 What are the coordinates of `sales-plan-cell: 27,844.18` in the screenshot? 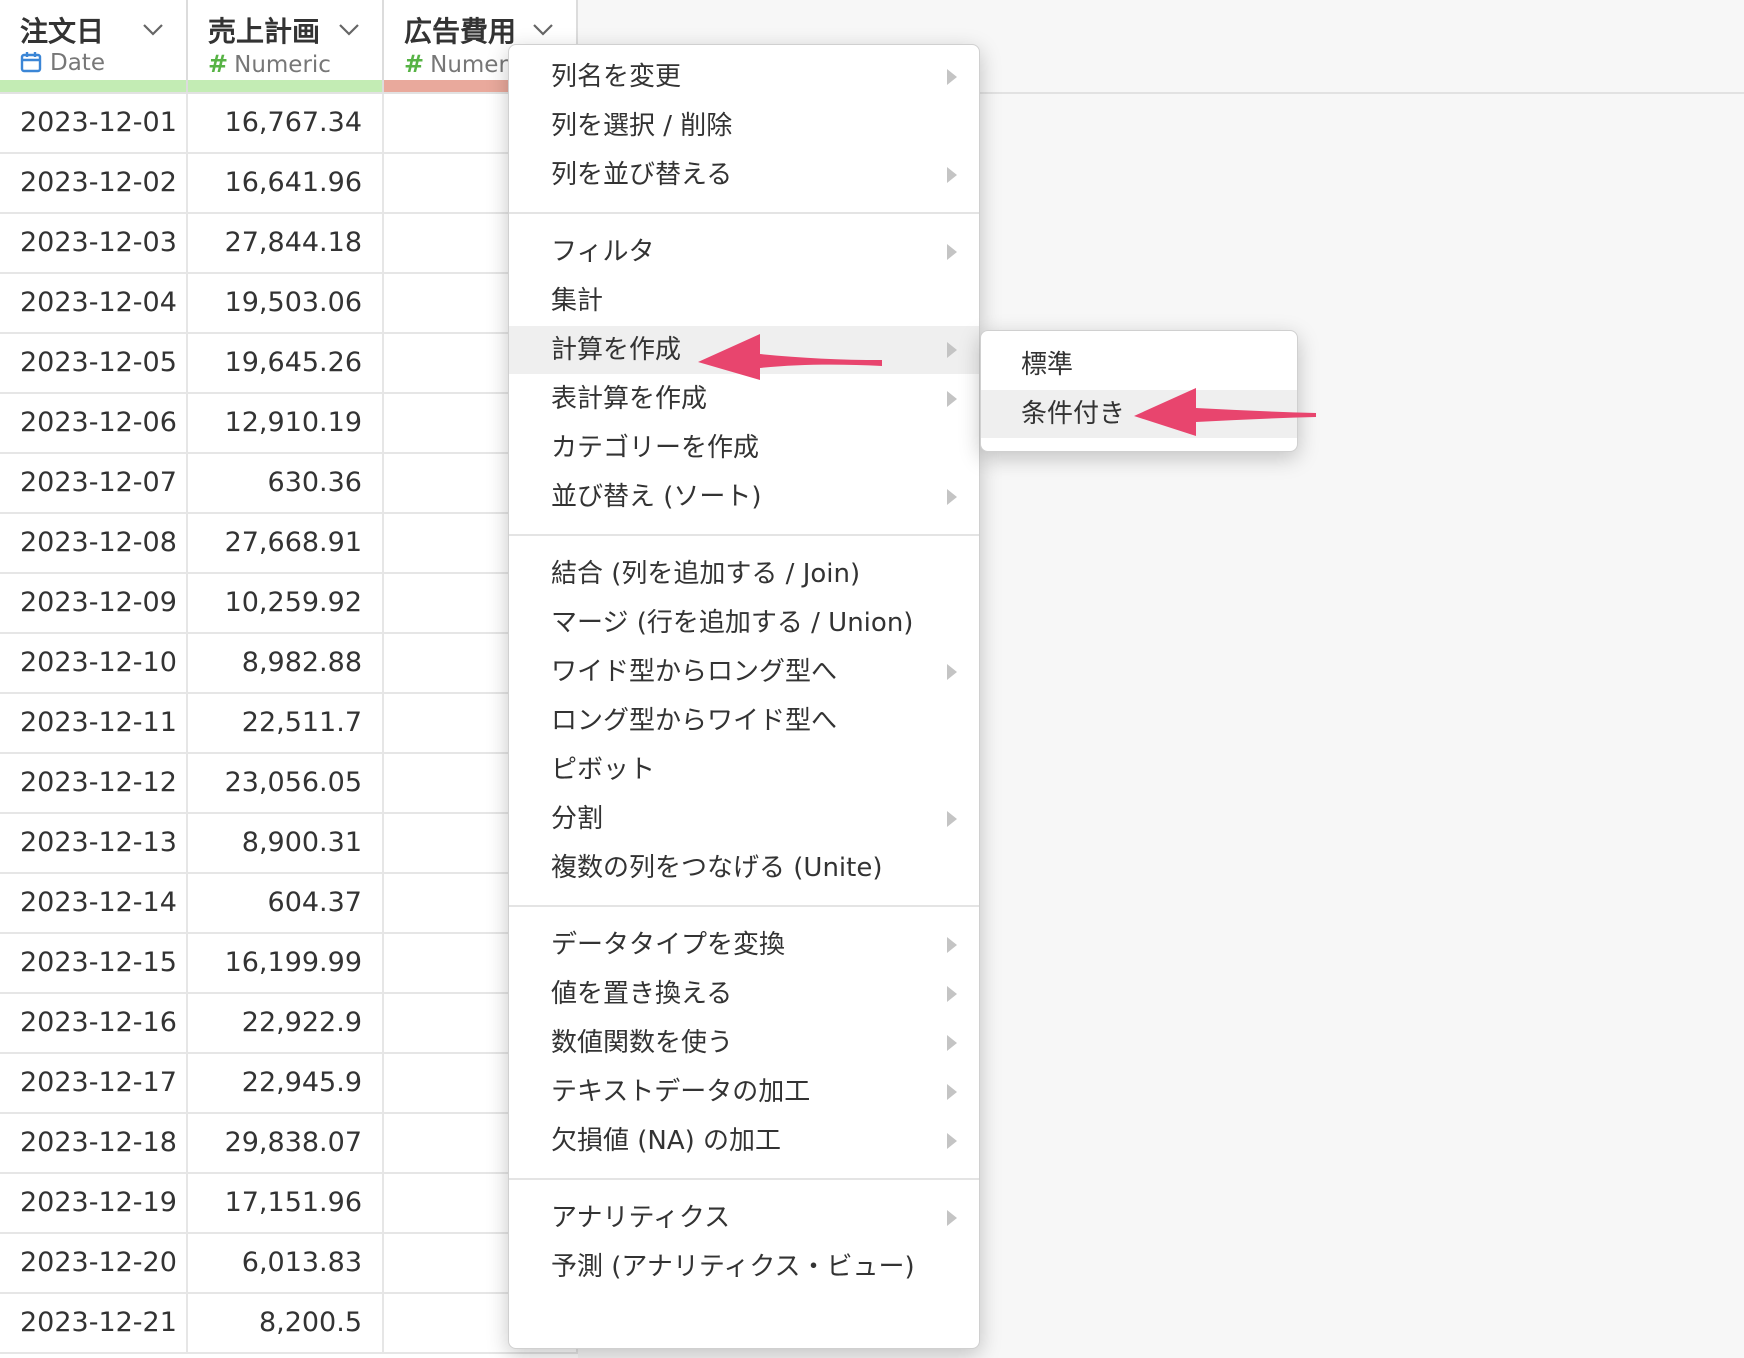 It's located at (286, 243).